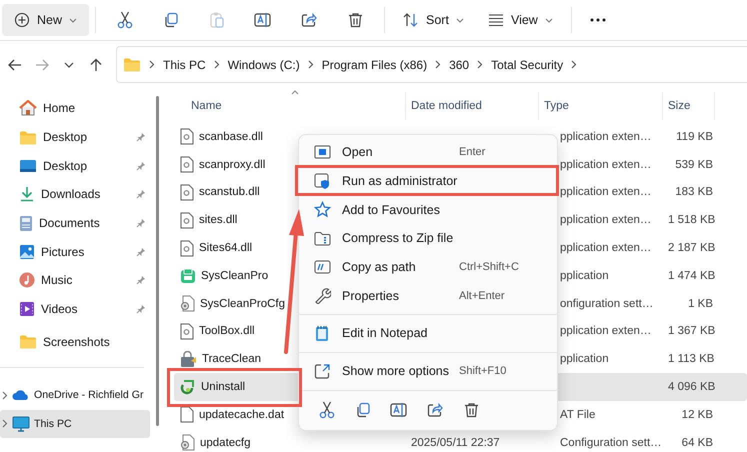  What do you see at coordinates (218, 220) in the screenshot?
I see `file-name: sites.dll` at bounding box center [218, 220].